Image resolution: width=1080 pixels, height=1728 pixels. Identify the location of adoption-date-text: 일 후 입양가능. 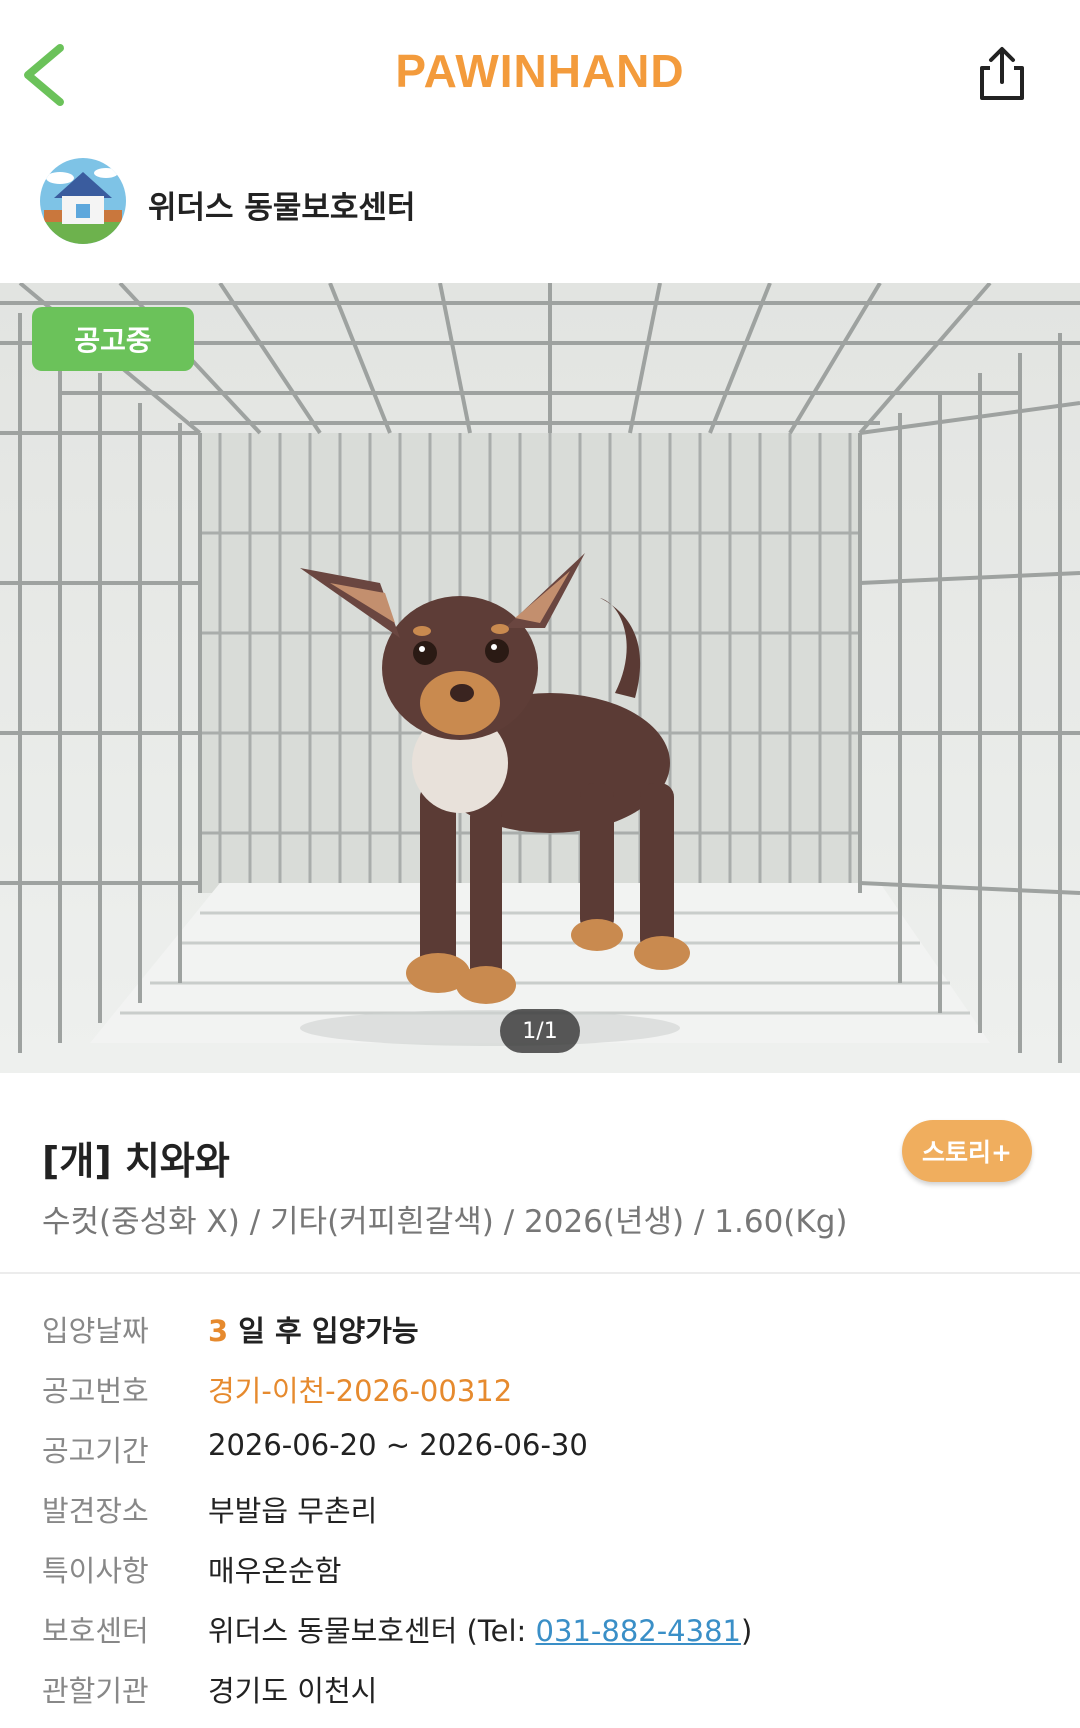
(323, 1331).